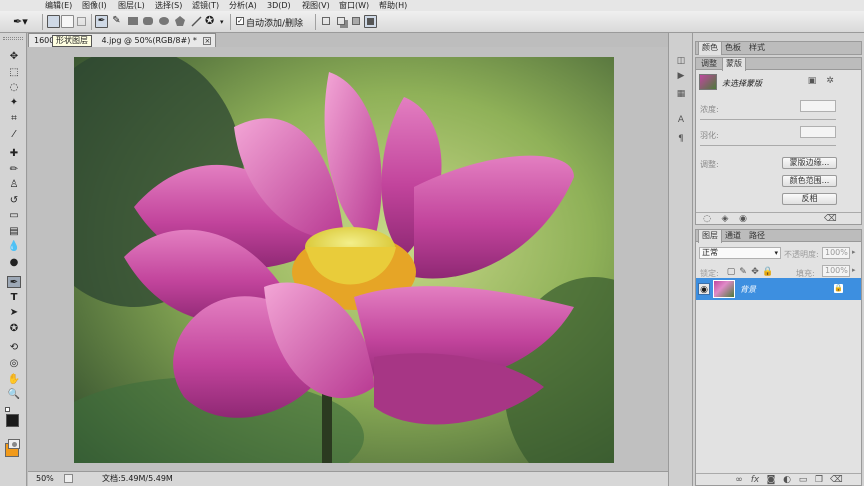  What do you see at coordinates (838, 288) in the screenshot?
I see `lock-icon: 🔒` at bounding box center [838, 288].